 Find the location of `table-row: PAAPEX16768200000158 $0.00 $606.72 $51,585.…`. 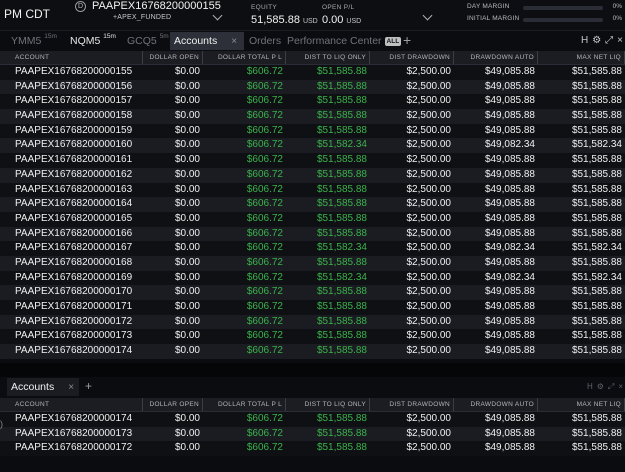

table-row: PAAPEX16768200000158 $0.00 $606.72 $51,585.… is located at coordinates (312, 116).